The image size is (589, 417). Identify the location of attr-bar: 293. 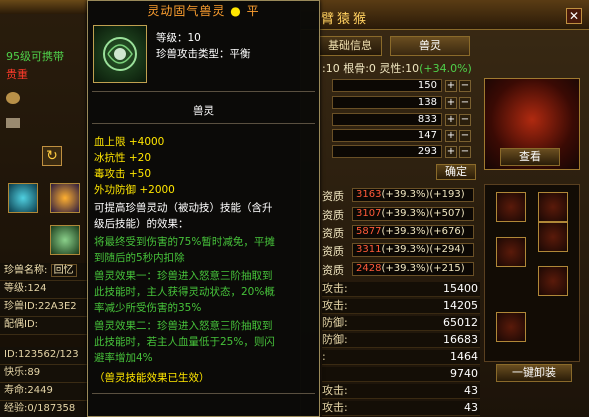
(387, 151).